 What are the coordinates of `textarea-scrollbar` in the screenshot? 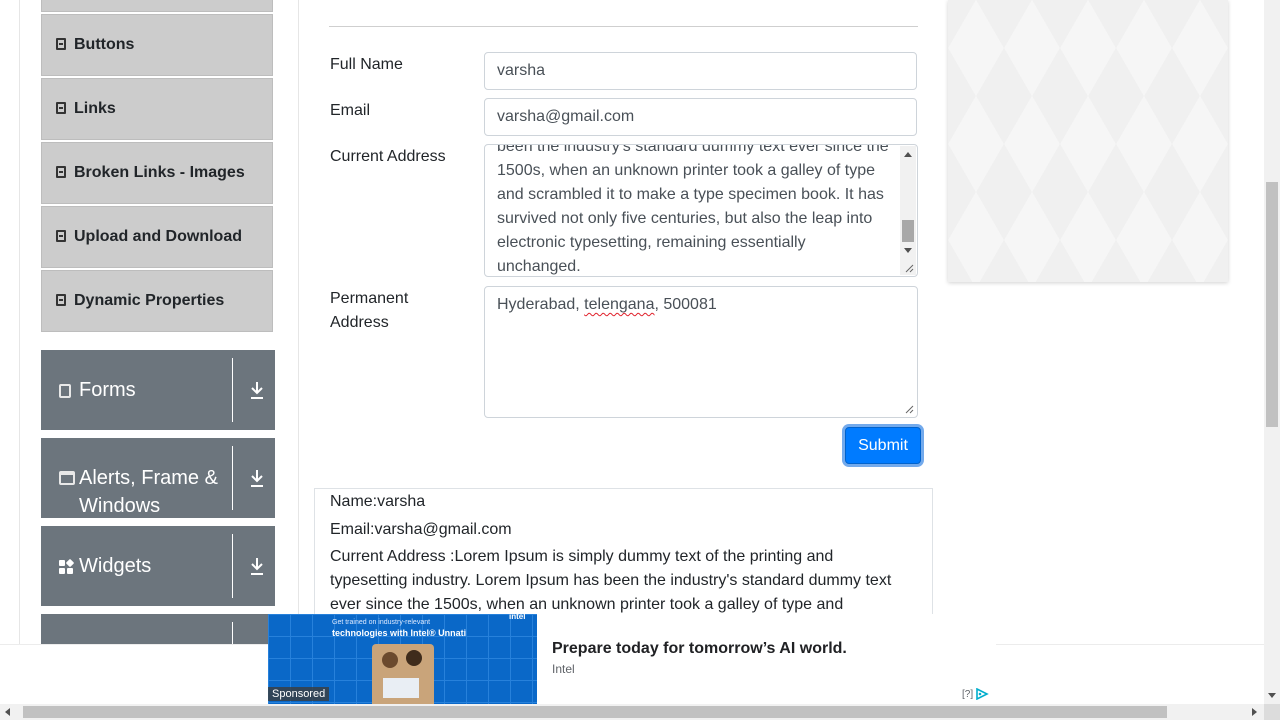 It's located at (908, 210).